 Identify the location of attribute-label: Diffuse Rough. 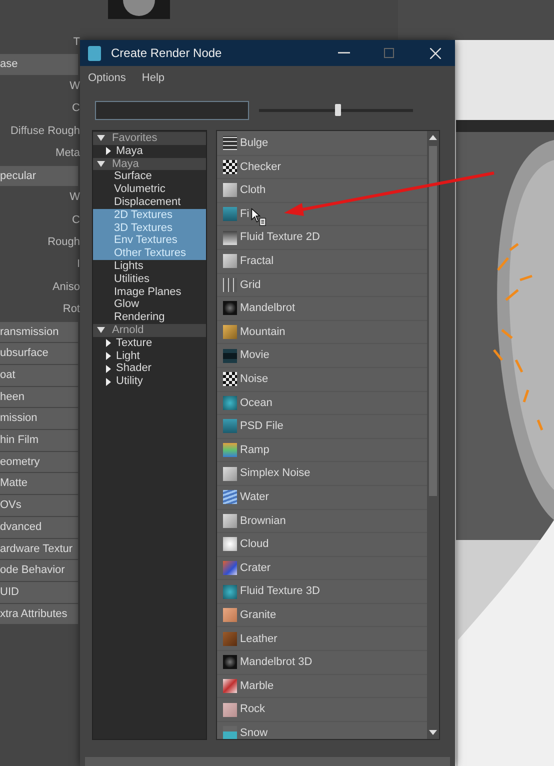
(45, 131).